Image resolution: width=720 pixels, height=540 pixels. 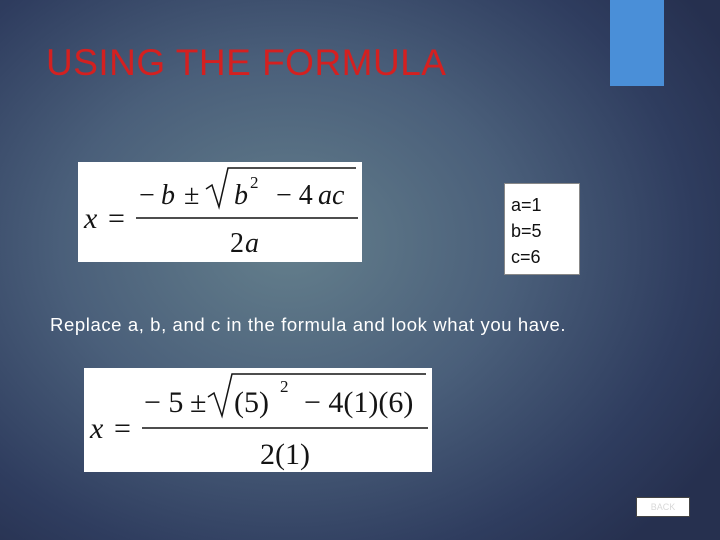 I want to click on substituted-exponent: 2, so click(x=284, y=386).